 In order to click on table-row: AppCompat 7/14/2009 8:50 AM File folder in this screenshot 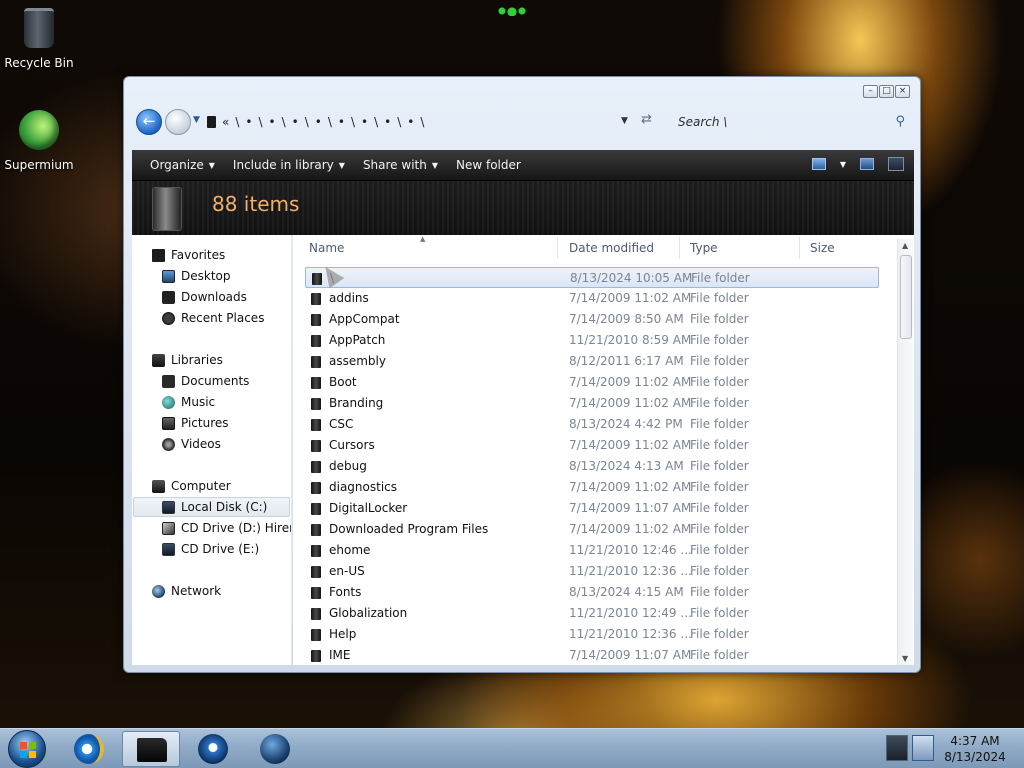, I will do `click(592, 319)`.